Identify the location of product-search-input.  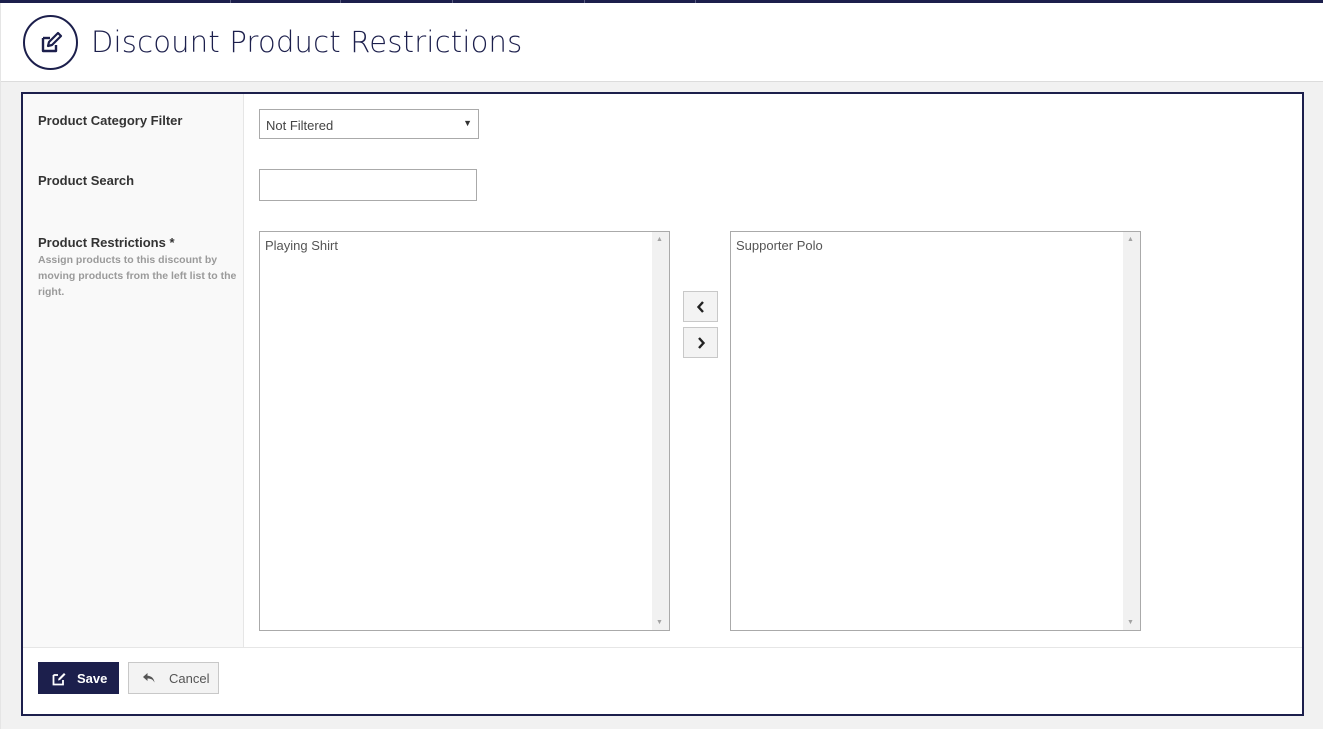
(368, 185).